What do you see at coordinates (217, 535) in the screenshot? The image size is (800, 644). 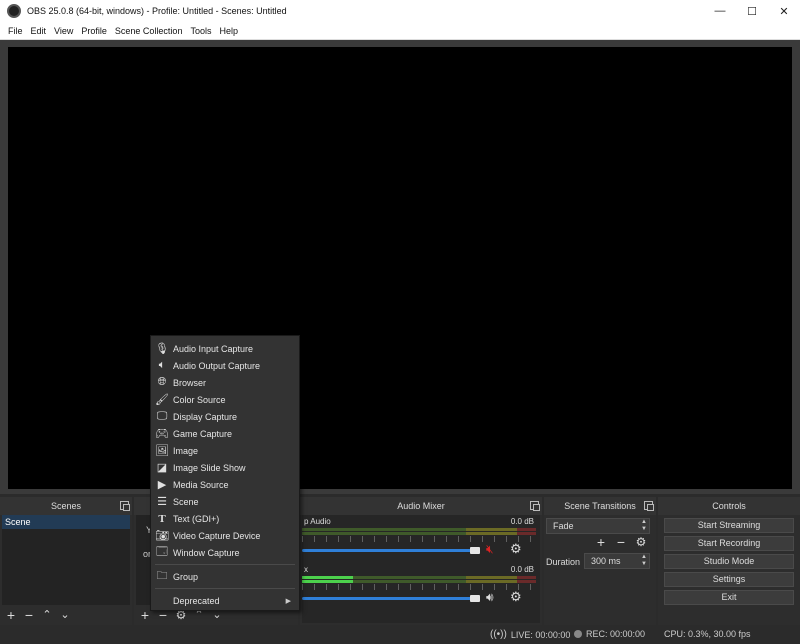 I see `menu-item-label: Video Capture Device` at bounding box center [217, 535].